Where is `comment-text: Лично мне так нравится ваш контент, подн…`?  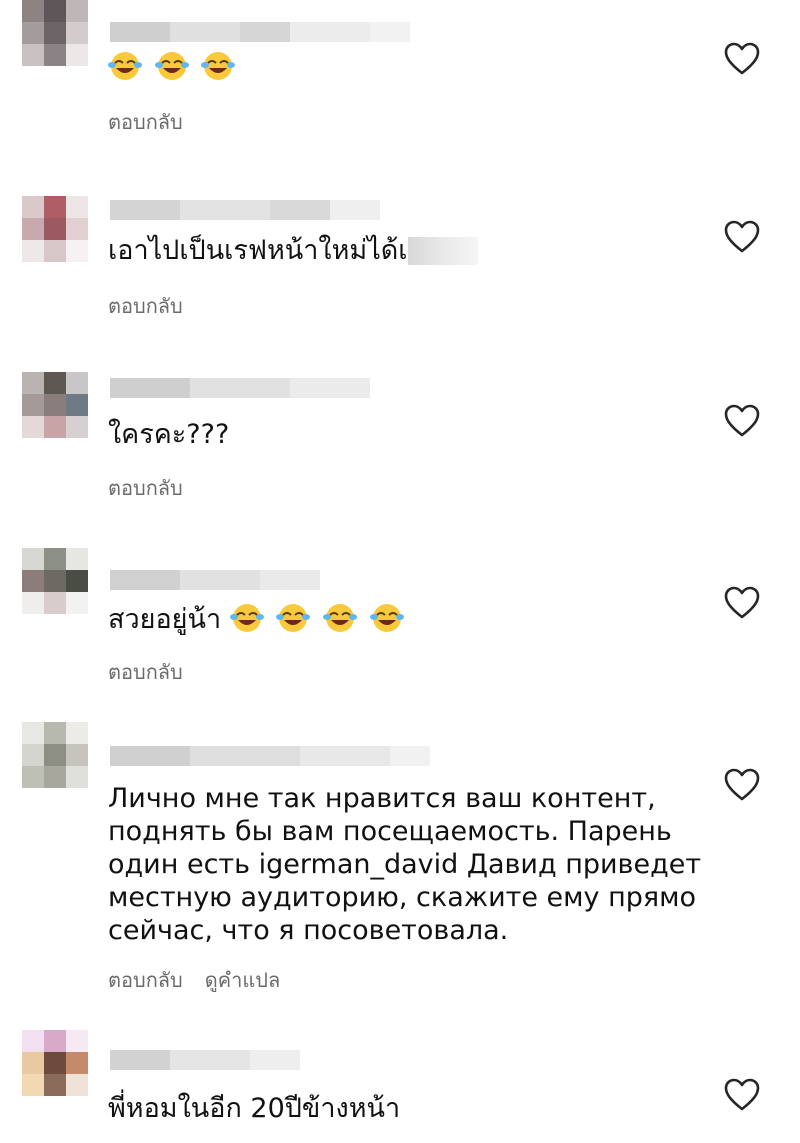
comment-text: Лично мне так нравится ваш контент, подн… is located at coordinates (405, 864).